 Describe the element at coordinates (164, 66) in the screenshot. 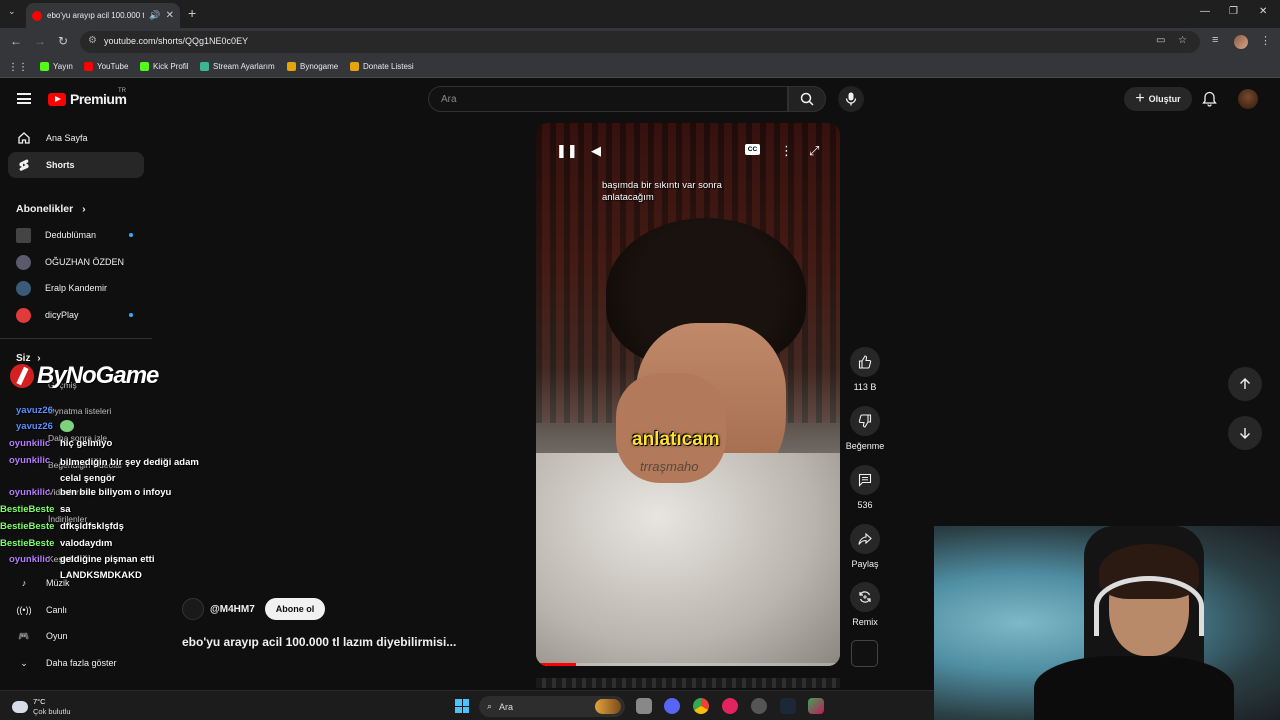

I see `bookmark-kick-profil: Kick Profil` at that location.